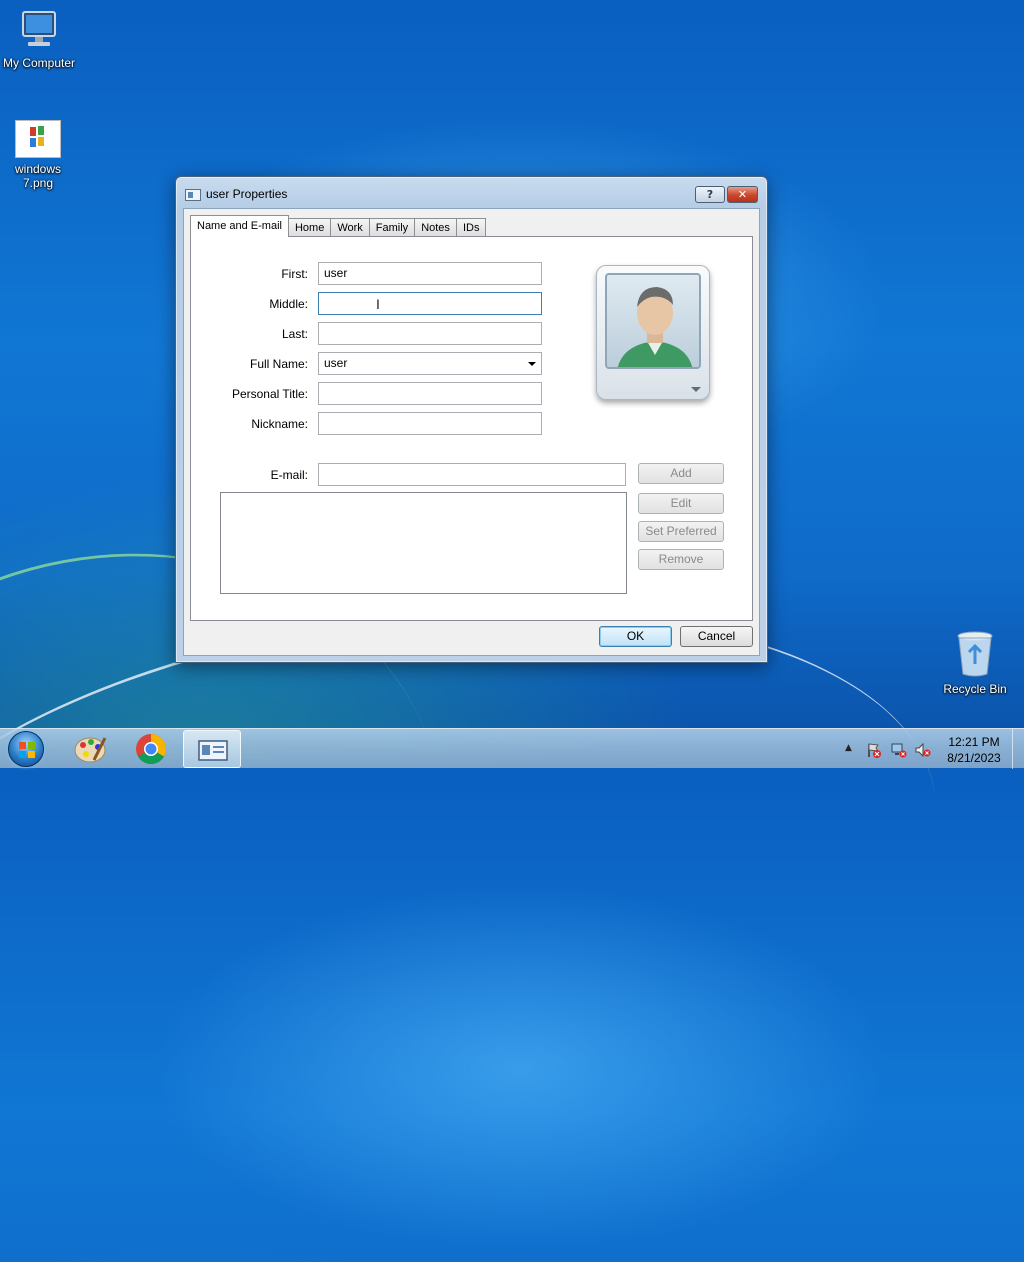  What do you see at coordinates (38, 176) in the screenshot?
I see `windows7-png-label: windows 7.png` at bounding box center [38, 176].